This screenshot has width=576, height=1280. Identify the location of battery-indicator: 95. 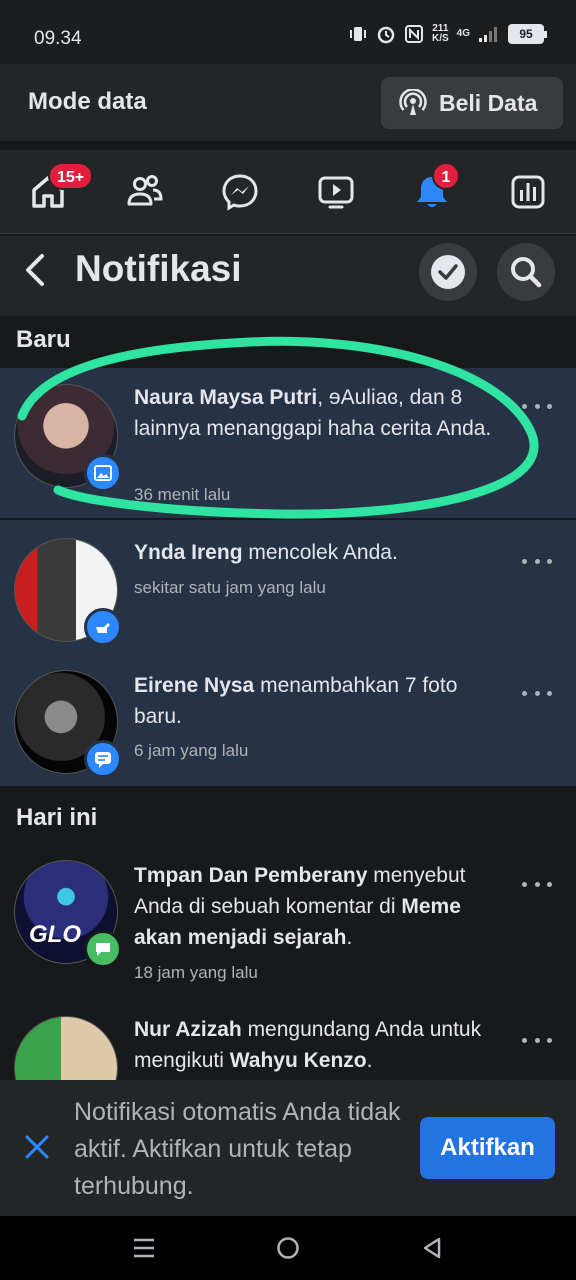
(527, 34).